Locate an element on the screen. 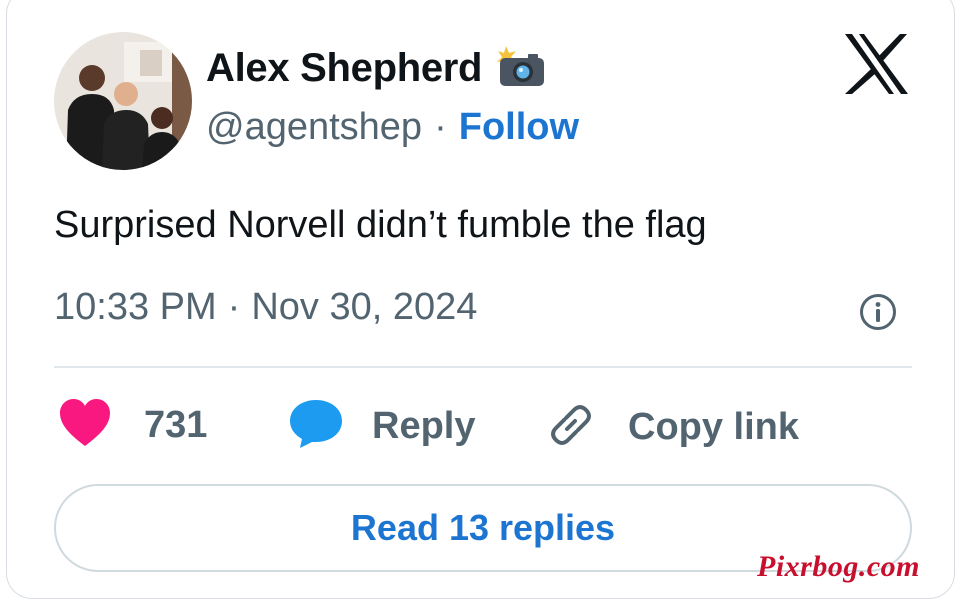 This screenshot has height=601, width=961. author-handle: @agentshep is located at coordinates (314, 127).